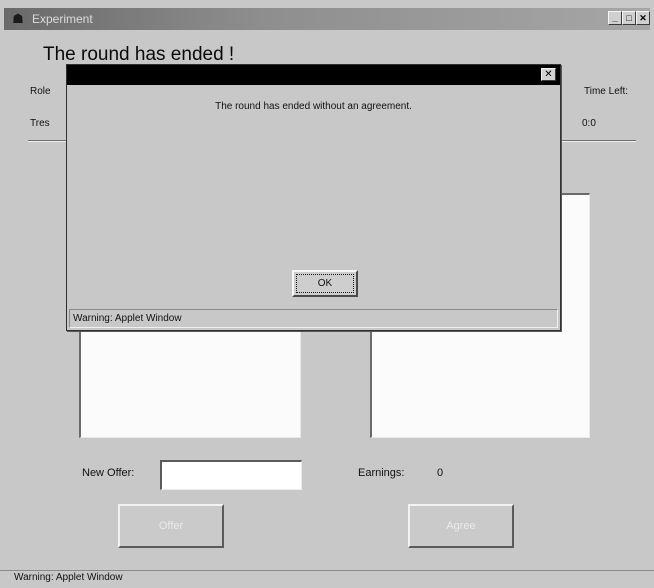 This screenshot has width=654, height=588. What do you see at coordinates (231, 475) in the screenshot?
I see `new-offer-input` at bounding box center [231, 475].